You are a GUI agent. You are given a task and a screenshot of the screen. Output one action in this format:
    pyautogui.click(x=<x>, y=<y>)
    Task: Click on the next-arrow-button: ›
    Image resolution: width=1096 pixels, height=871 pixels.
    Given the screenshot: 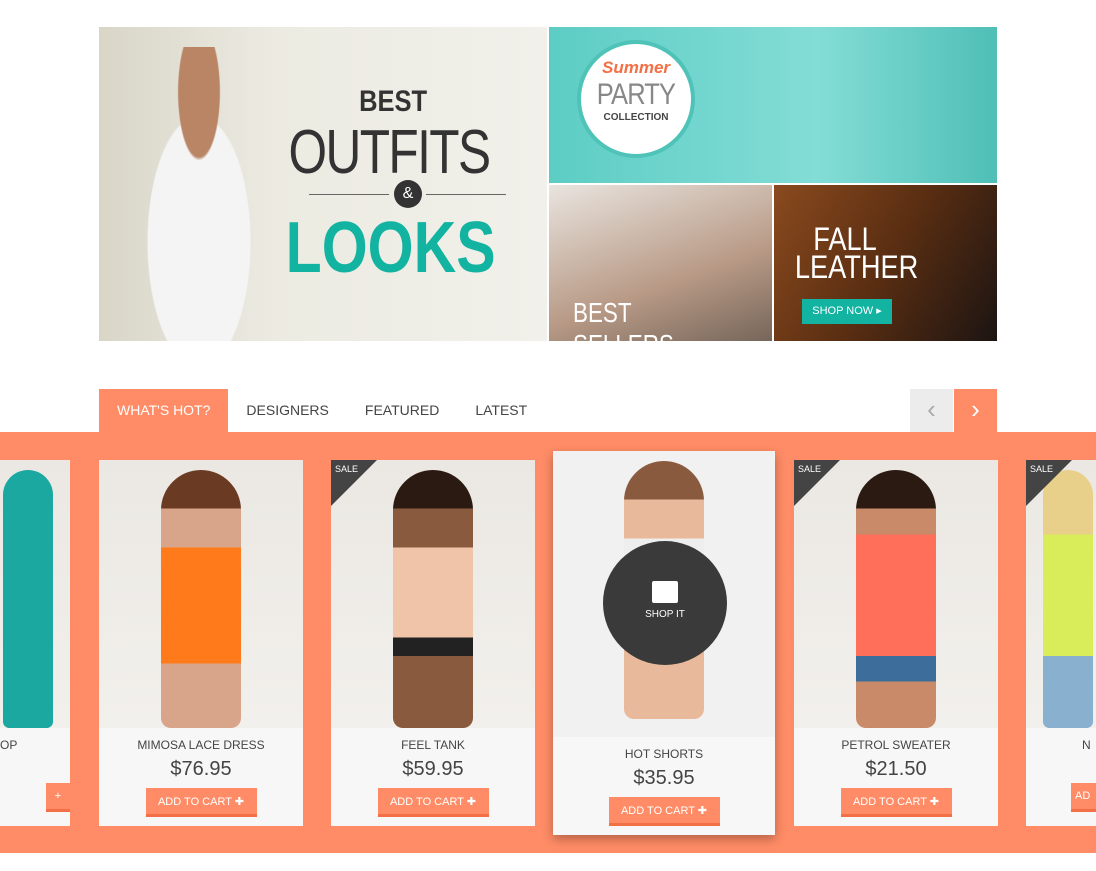 What is the action you would take?
    pyautogui.click(x=975, y=410)
    